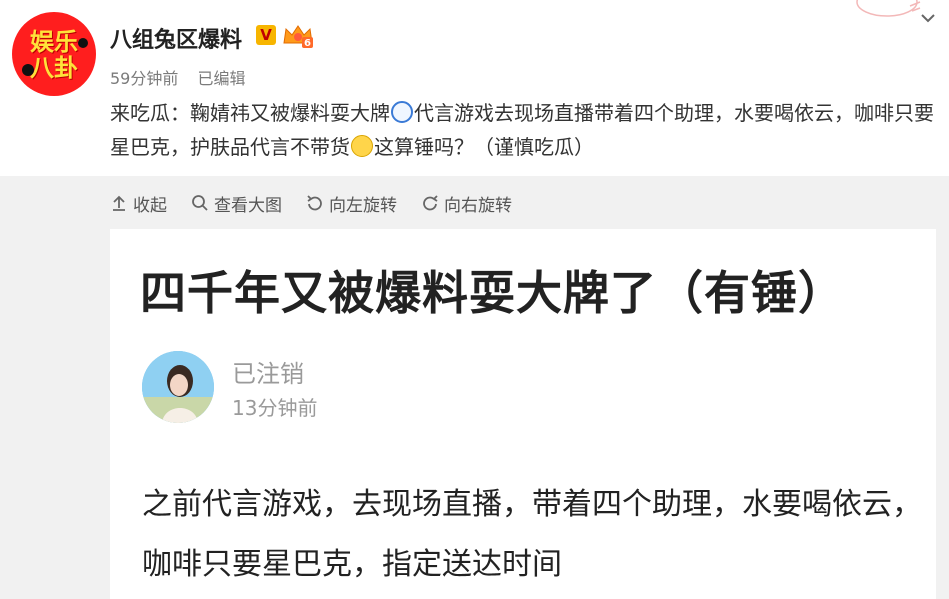 This screenshot has height=599, width=949. Describe the element at coordinates (144, 78) in the screenshot. I see `post-time: 59分钟前` at that location.